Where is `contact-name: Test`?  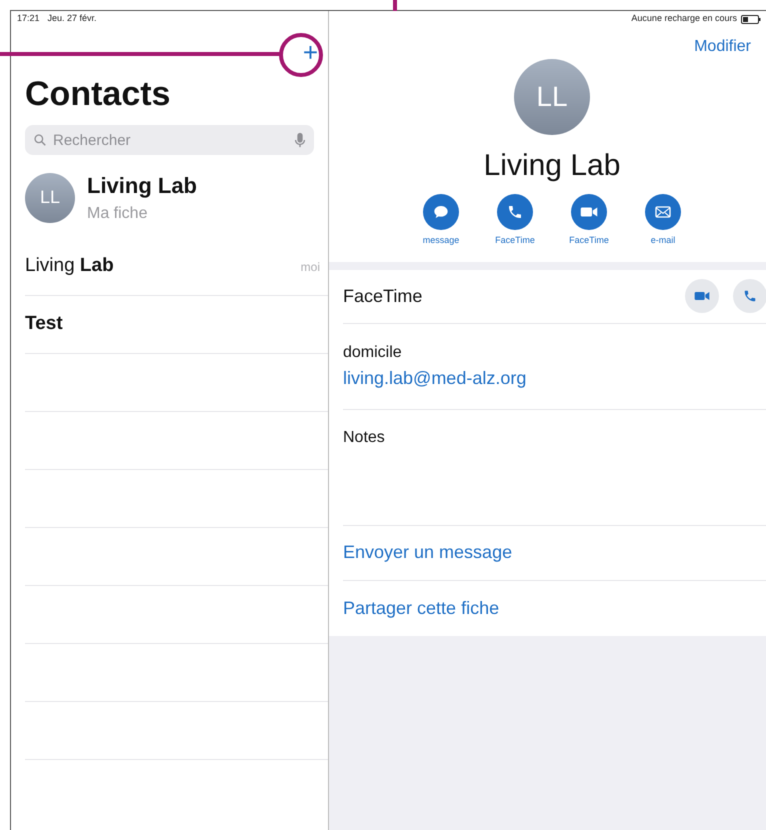 contact-name: Test is located at coordinates (44, 324).